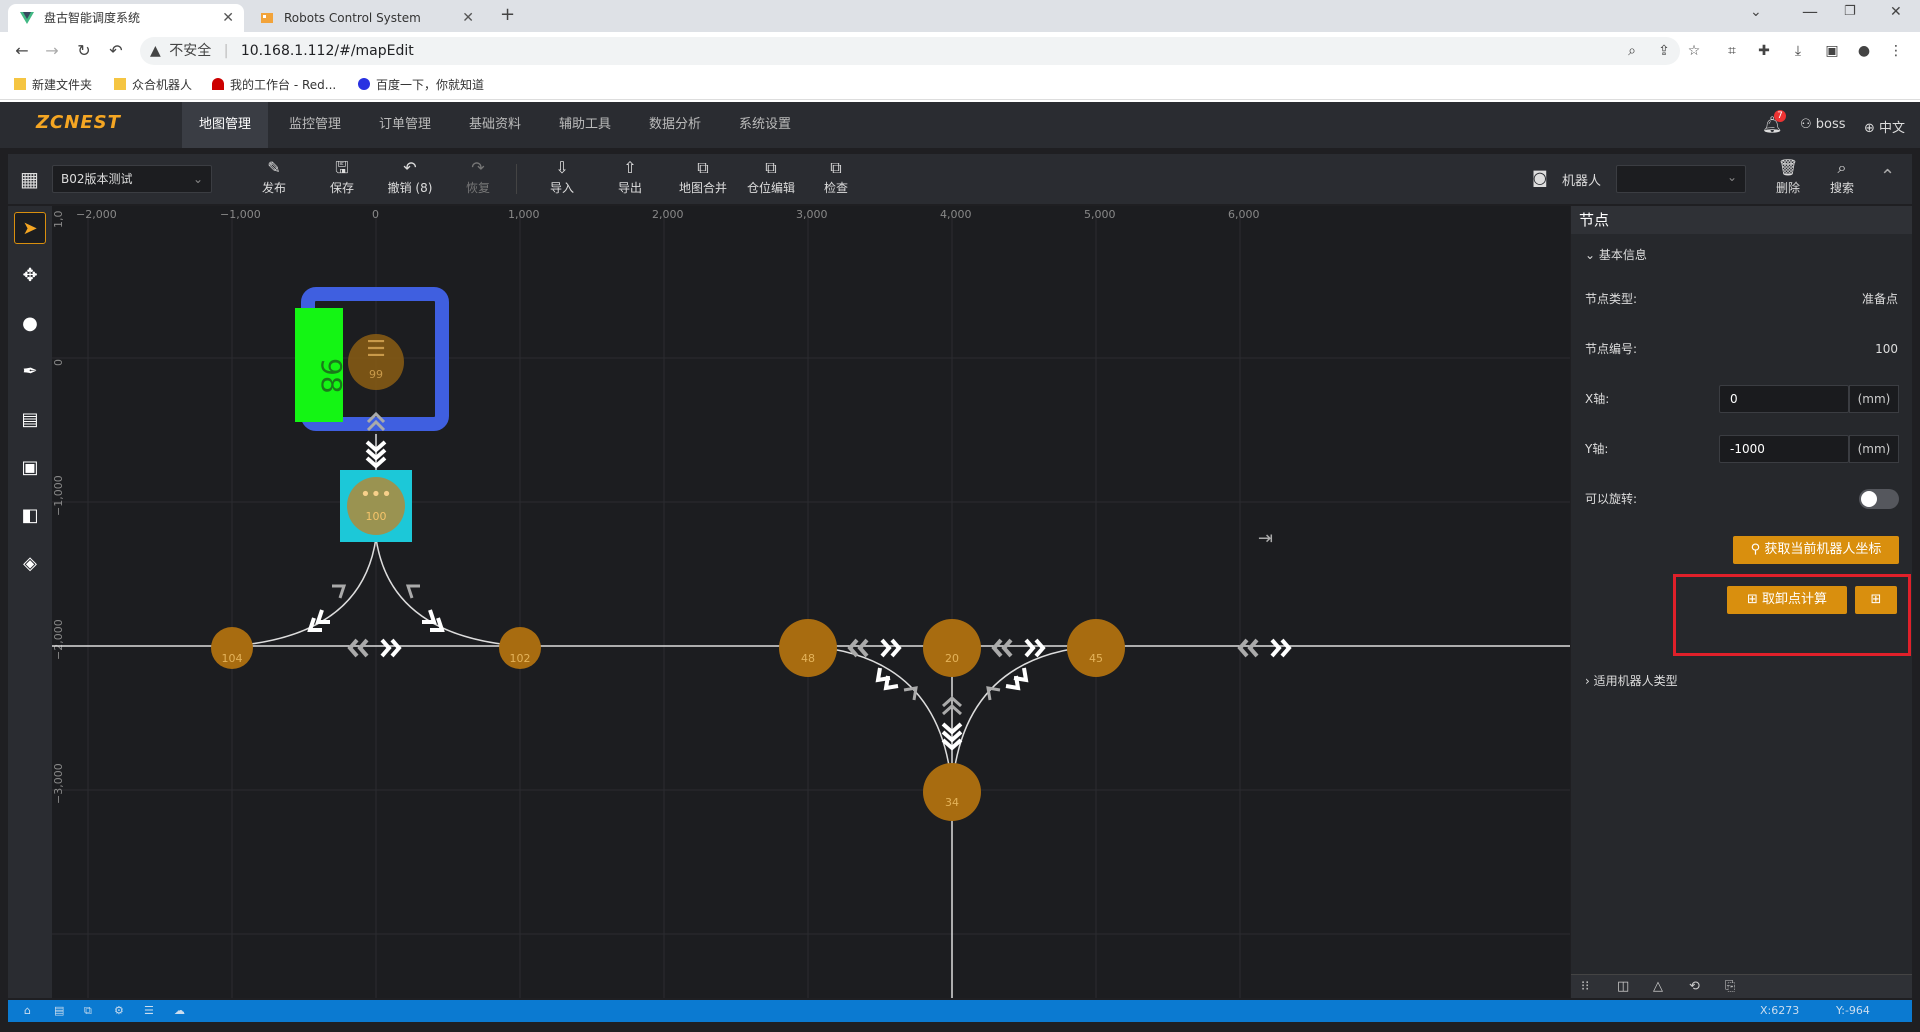 The width and height of the screenshot is (1920, 1032). I want to click on robot-label: 机器人, so click(1582, 181).